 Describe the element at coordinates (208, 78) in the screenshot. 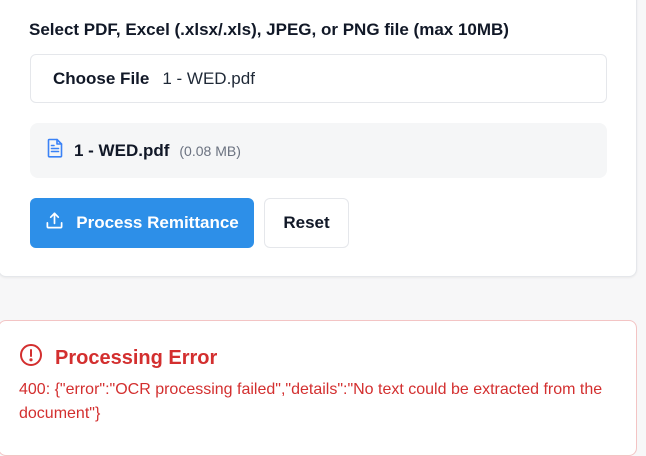

I see `chosen-file-name: 1 - WED.pdf` at that location.